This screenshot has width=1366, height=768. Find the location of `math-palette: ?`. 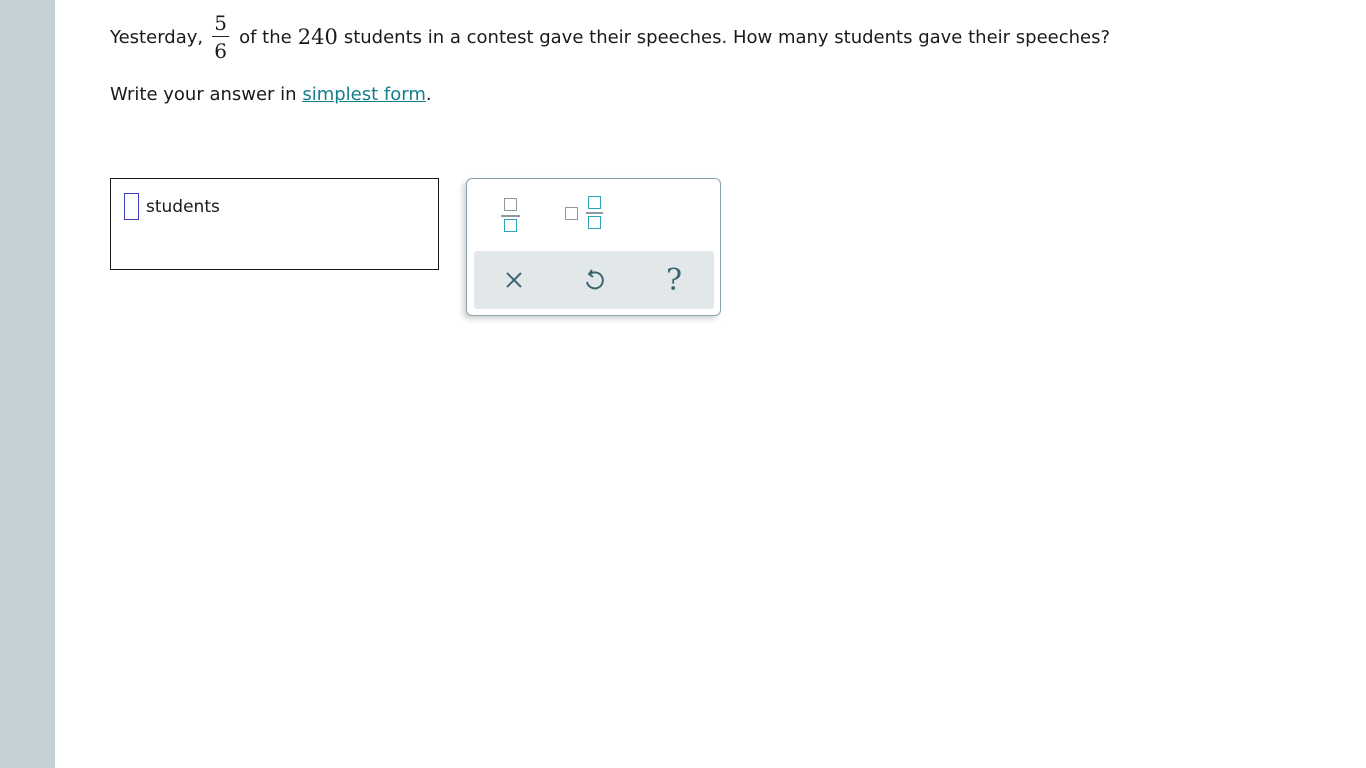

math-palette: ? is located at coordinates (593, 247).